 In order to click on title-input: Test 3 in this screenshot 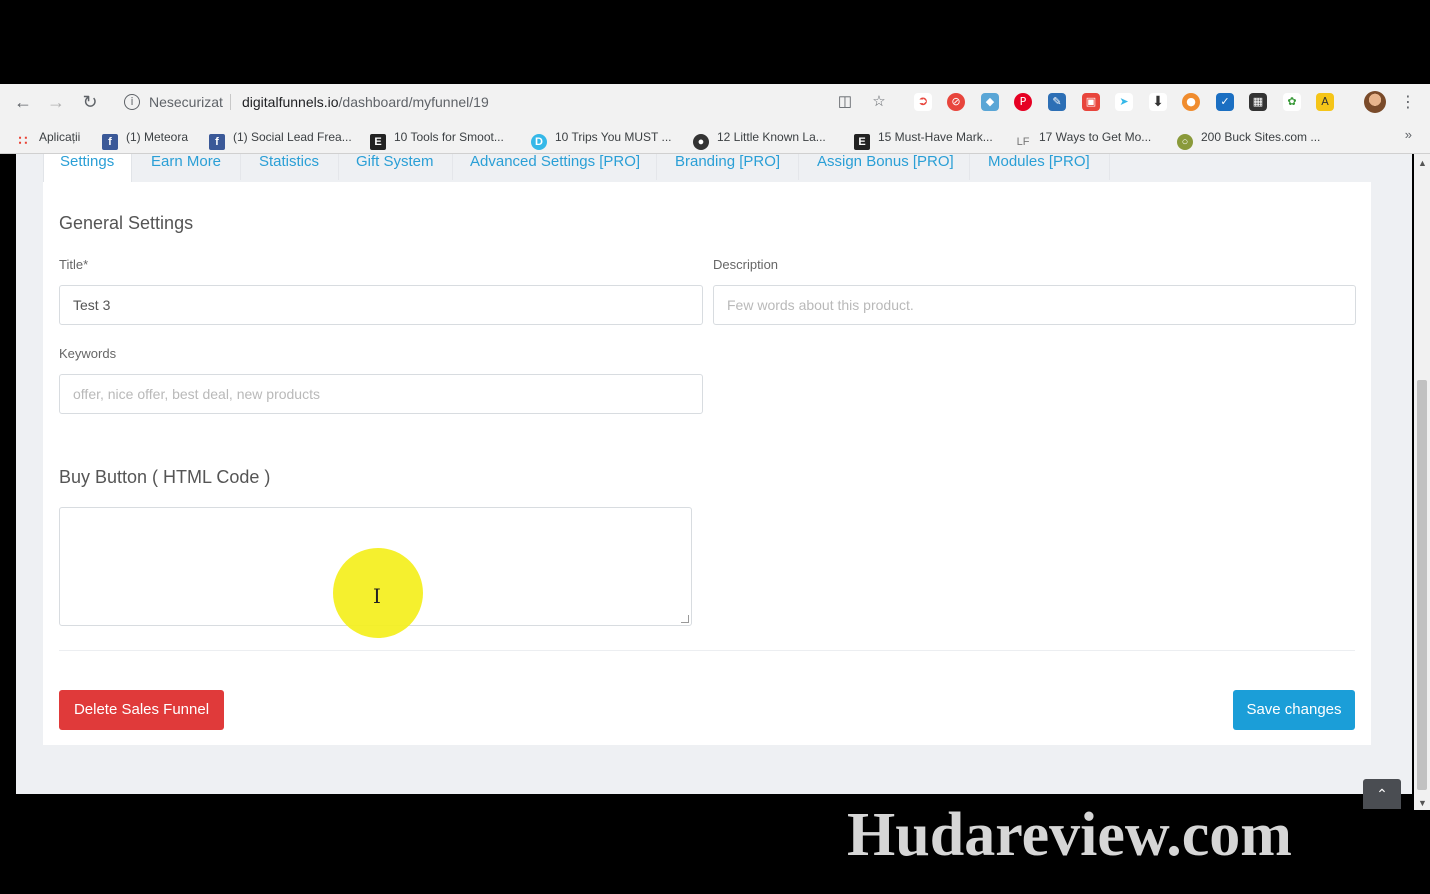, I will do `click(381, 305)`.